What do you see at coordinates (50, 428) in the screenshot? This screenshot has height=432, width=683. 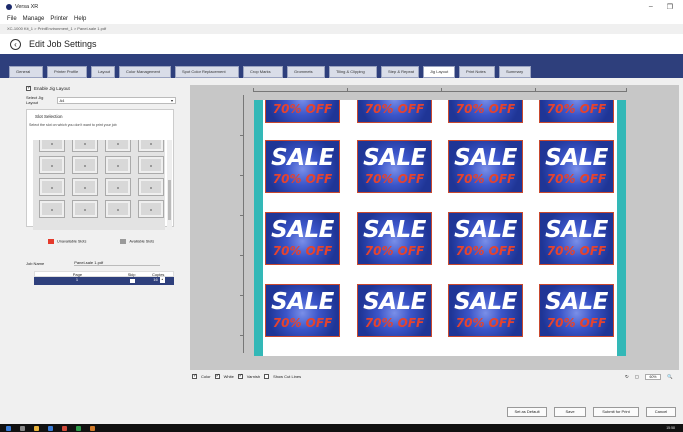 I see `browser-icon` at bounding box center [50, 428].